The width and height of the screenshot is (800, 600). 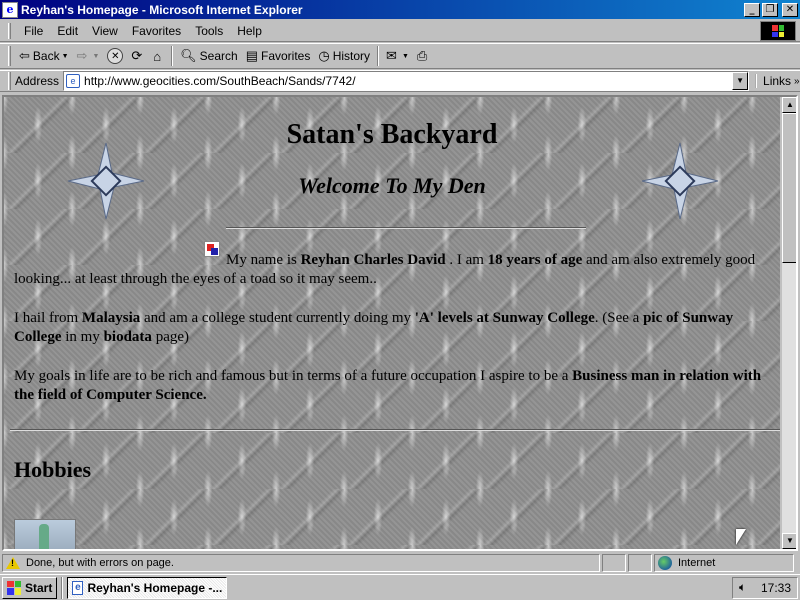 What do you see at coordinates (619, 318) in the screenshot?
I see `paragraph-text: . (See a` at bounding box center [619, 318].